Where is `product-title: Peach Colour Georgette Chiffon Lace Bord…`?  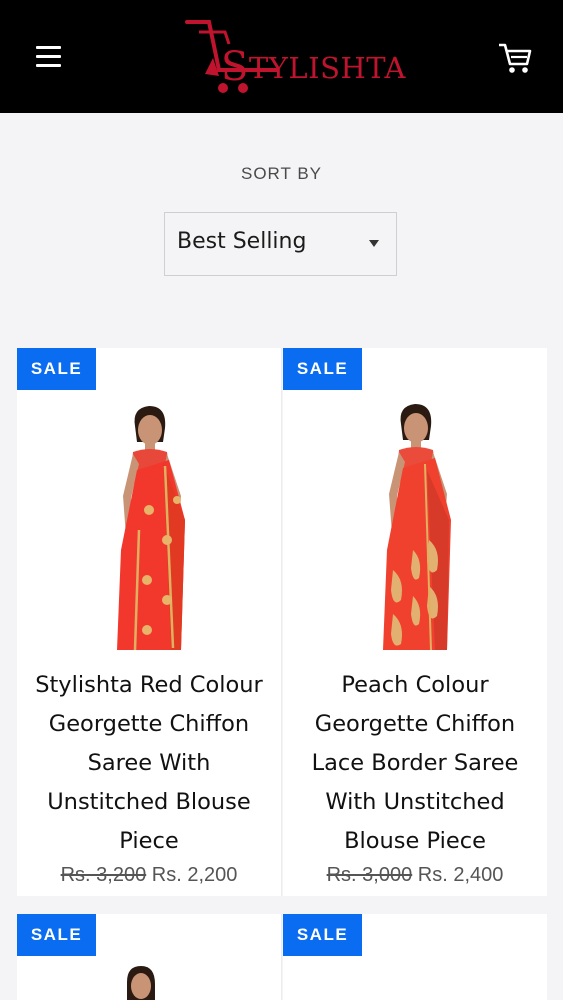 product-title: Peach Colour Georgette Chiffon Lace Bord… is located at coordinates (415, 763).